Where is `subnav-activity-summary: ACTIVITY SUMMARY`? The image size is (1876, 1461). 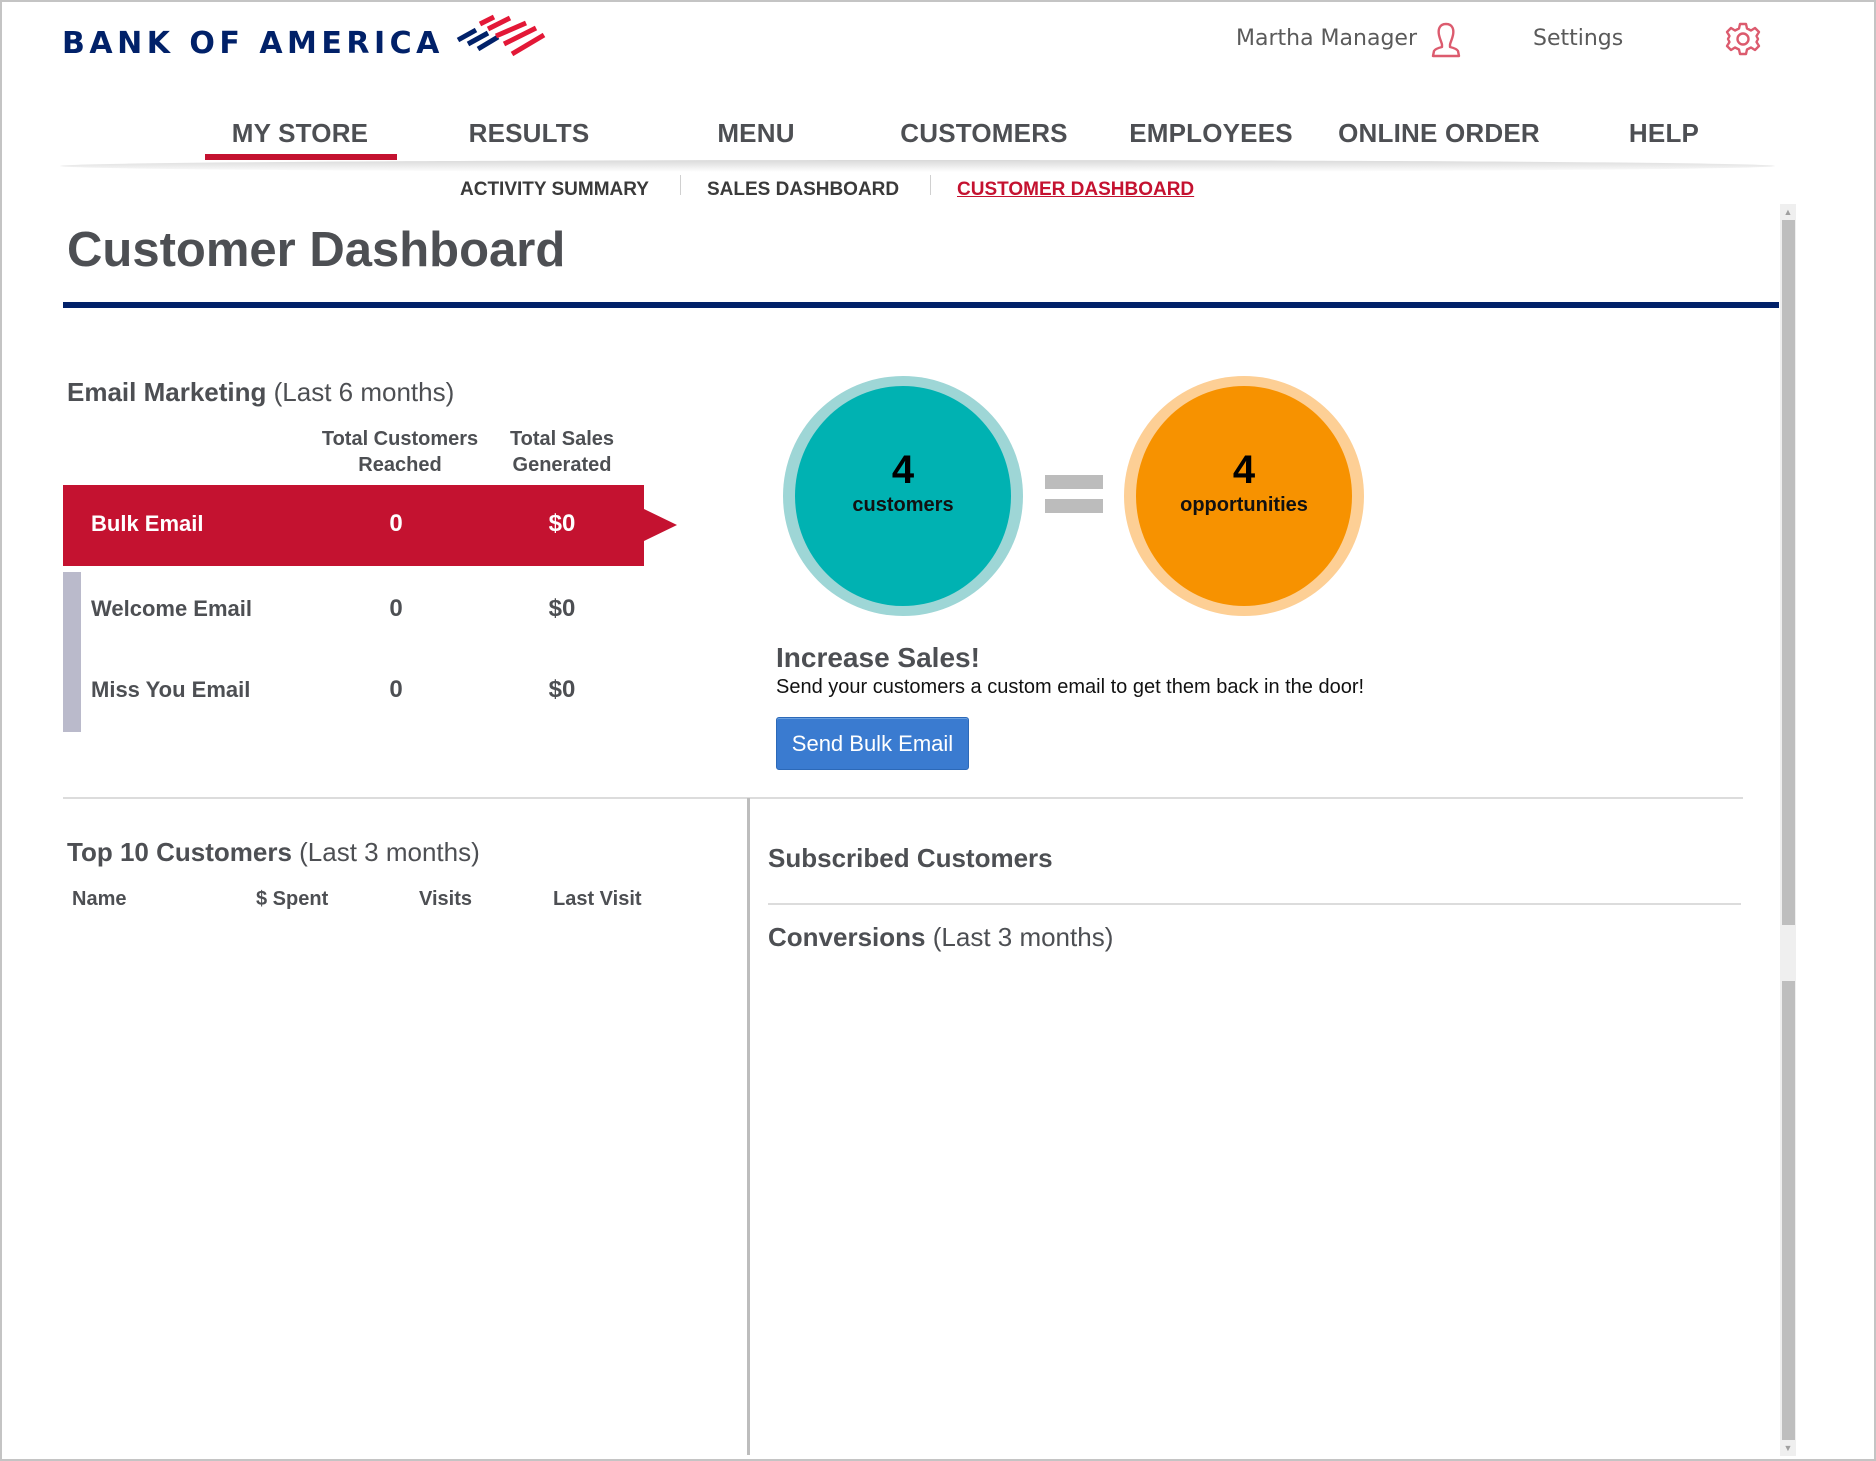 subnav-activity-summary: ACTIVITY SUMMARY is located at coordinates (554, 190).